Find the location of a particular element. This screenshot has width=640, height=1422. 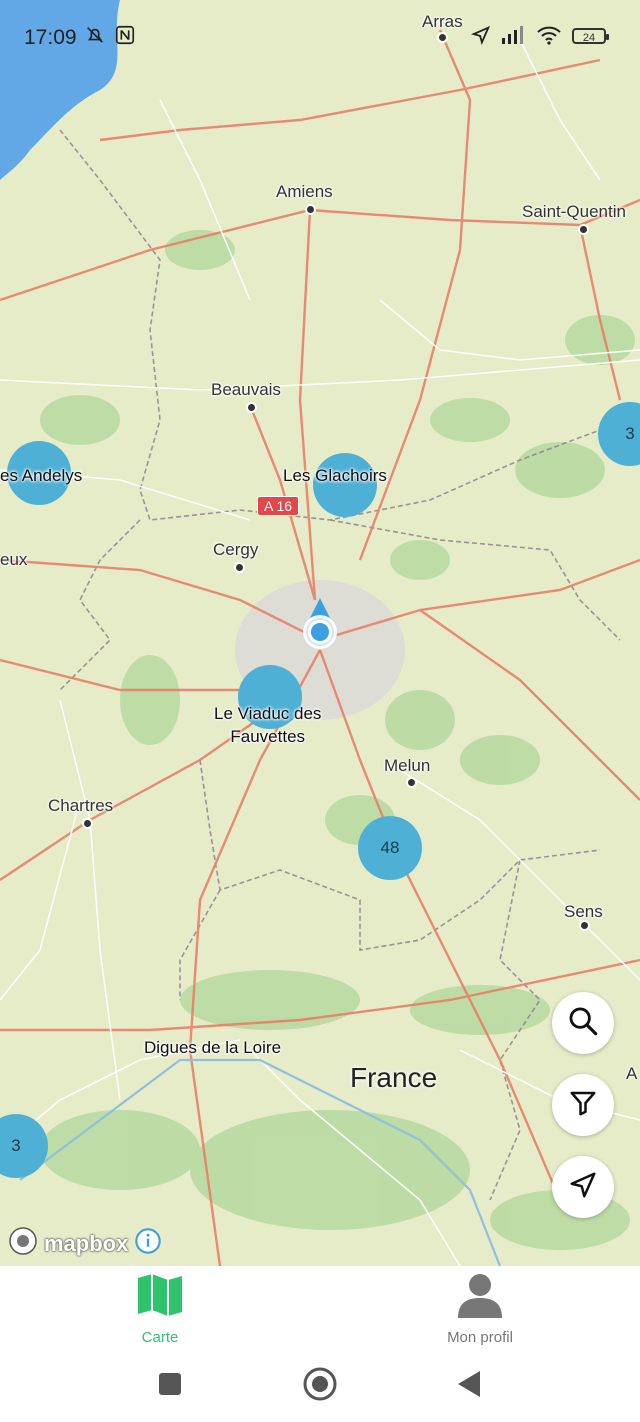

city-beauvais: Beauvais is located at coordinates (246, 389).